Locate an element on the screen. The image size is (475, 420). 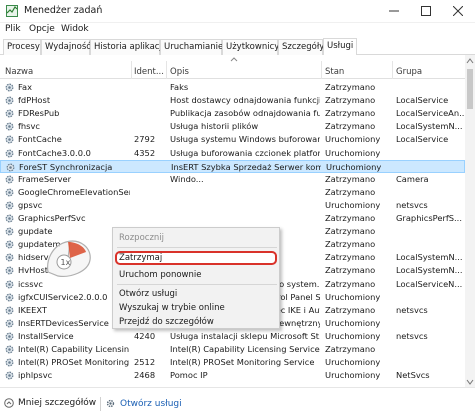
fewer-details-button: Mniej szczegółów is located at coordinates (50, 403).